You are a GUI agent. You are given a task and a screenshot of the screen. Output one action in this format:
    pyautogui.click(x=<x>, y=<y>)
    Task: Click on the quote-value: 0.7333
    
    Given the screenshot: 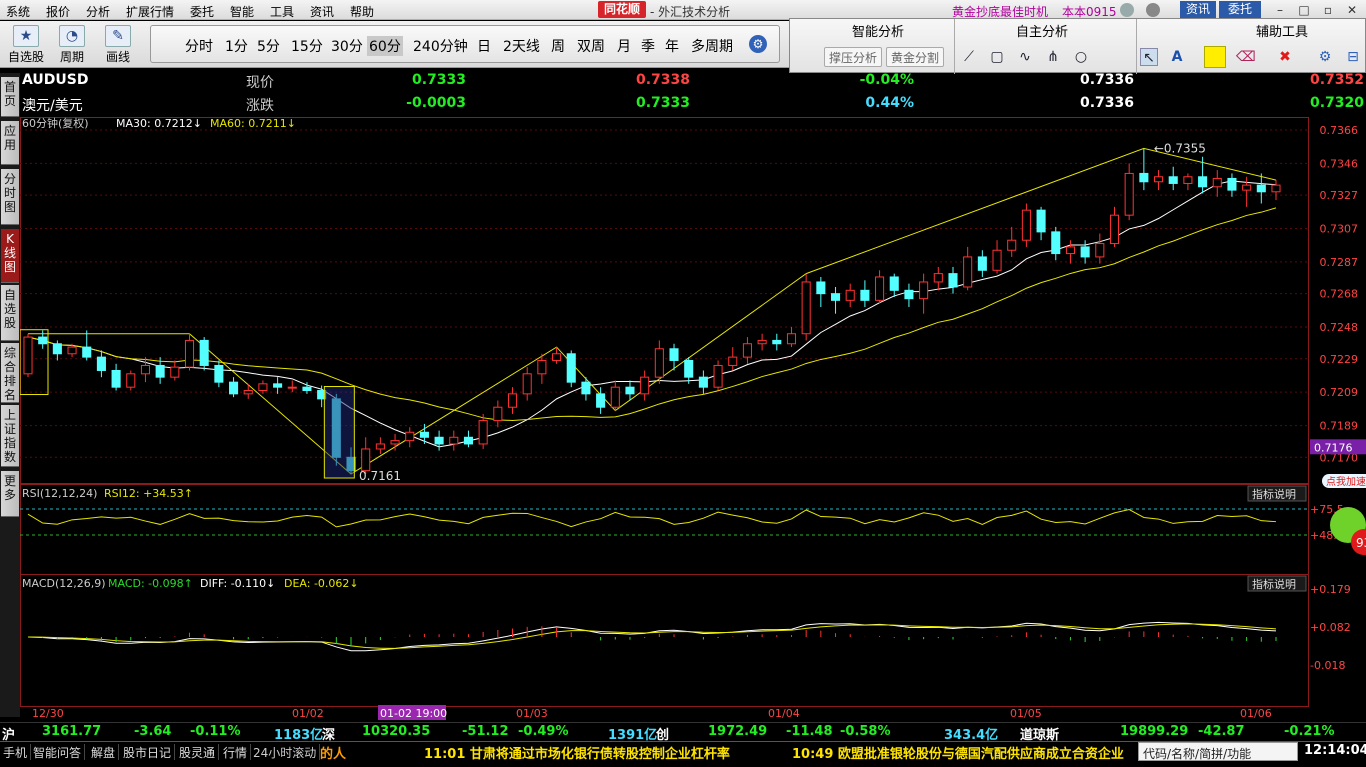 What is the action you would take?
    pyautogui.click(x=662, y=103)
    